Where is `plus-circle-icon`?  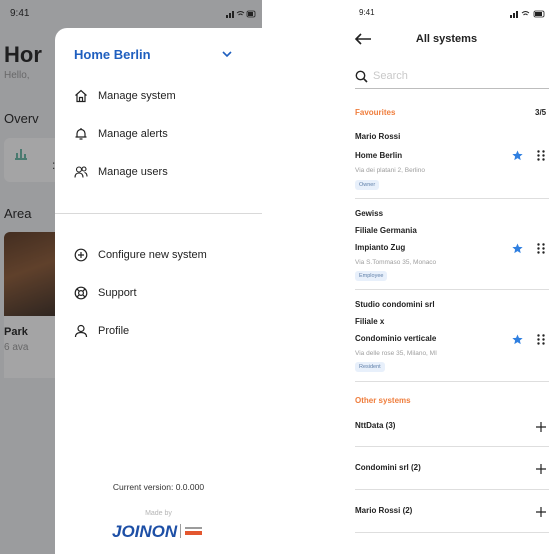 plus-circle-icon is located at coordinates (81, 255).